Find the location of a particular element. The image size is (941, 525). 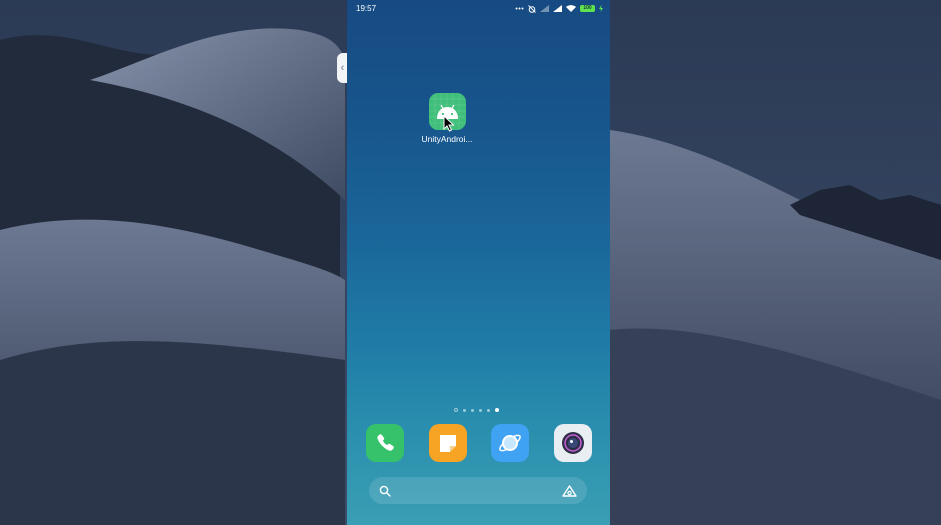

dock is located at coordinates (479, 443).